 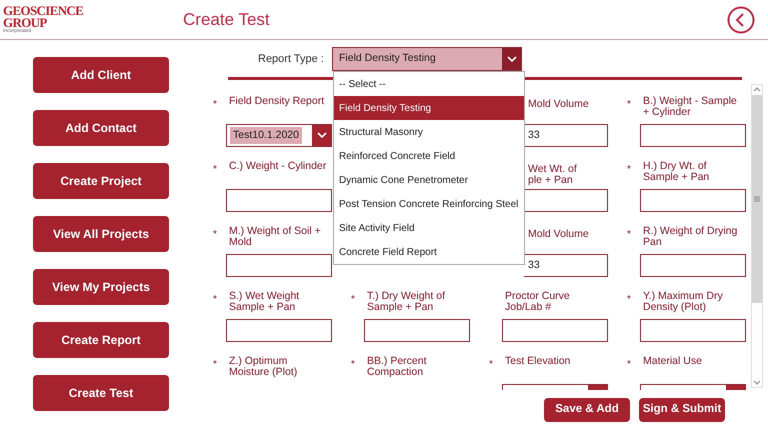 What do you see at coordinates (275, 237) in the screenshot?
I see `field-label: M.) Weight of Soil + Mold` at bounding box center [275, 237].